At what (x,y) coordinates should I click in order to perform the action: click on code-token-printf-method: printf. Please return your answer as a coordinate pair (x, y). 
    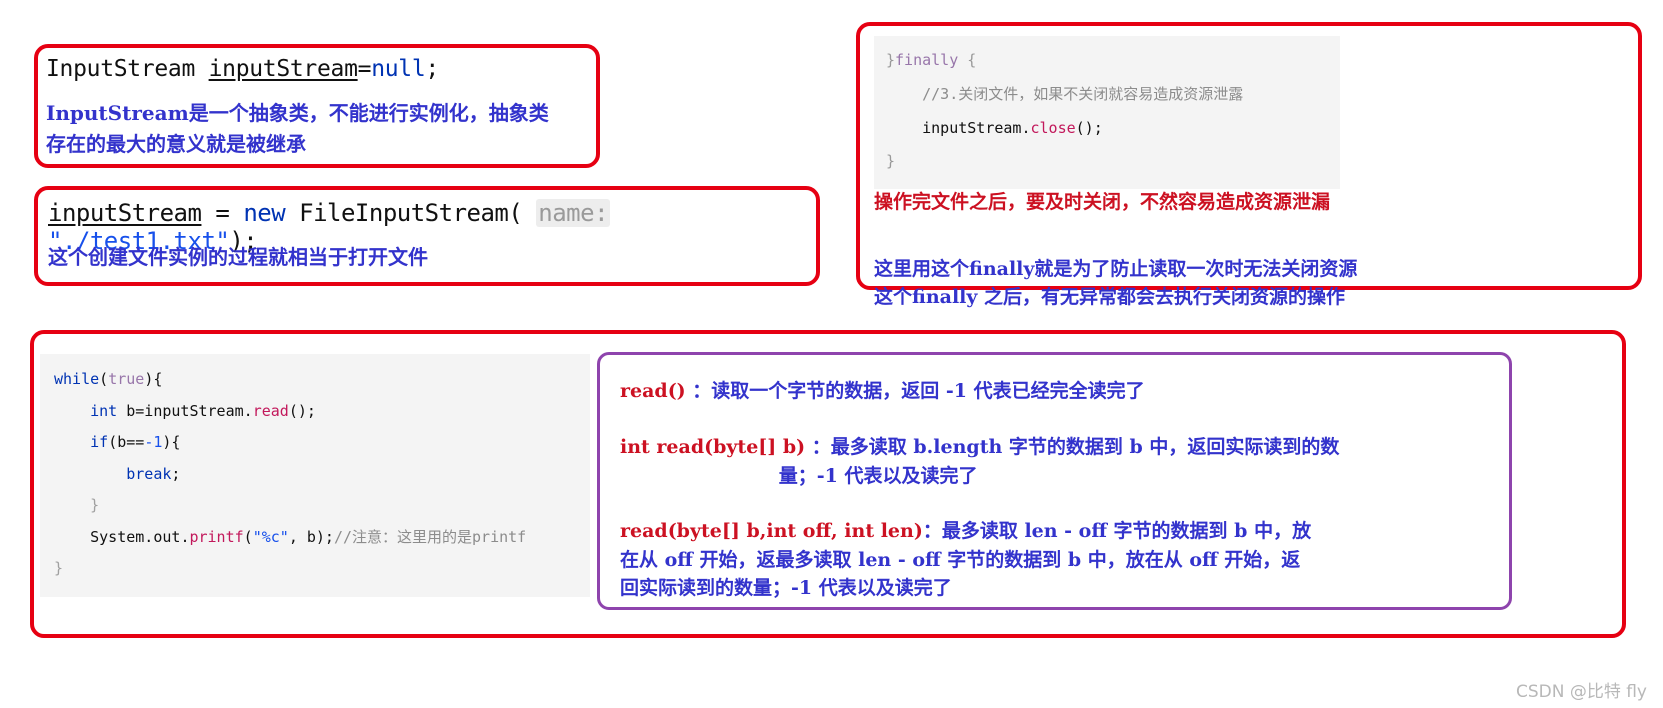
    Looking at the image, I should click on (216, 536).